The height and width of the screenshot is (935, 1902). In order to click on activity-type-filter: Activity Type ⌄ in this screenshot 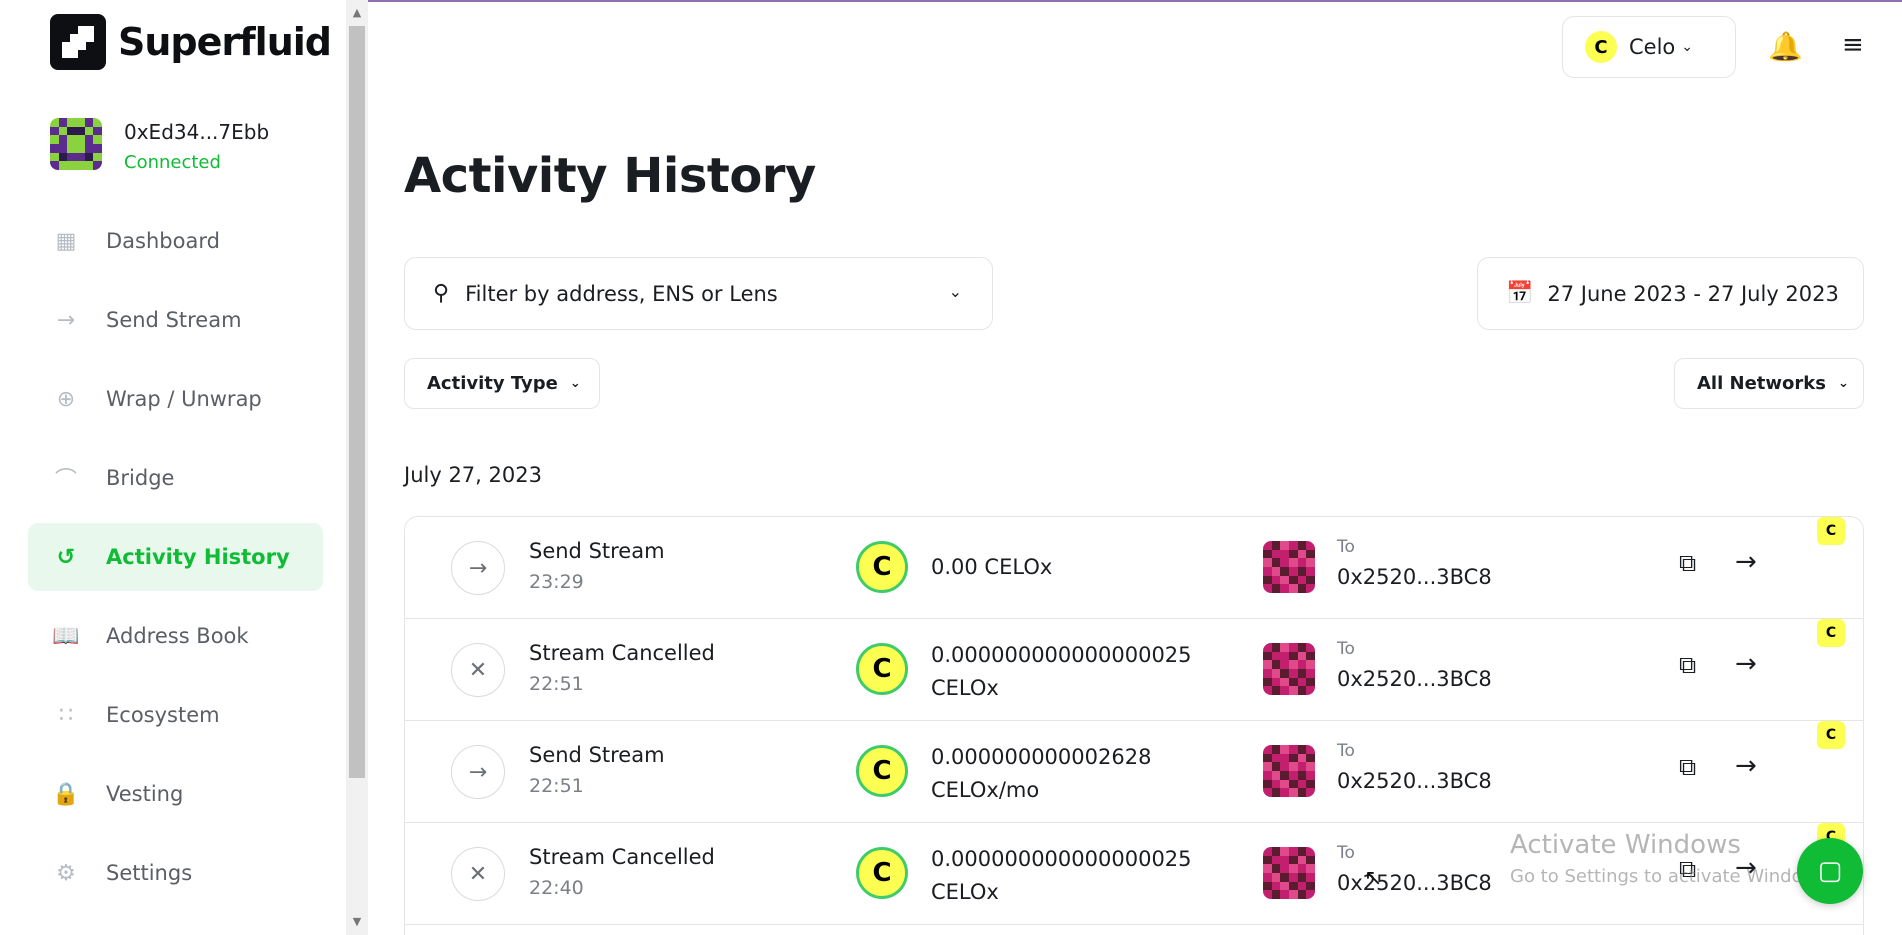, I will do `click(502, 383)`.